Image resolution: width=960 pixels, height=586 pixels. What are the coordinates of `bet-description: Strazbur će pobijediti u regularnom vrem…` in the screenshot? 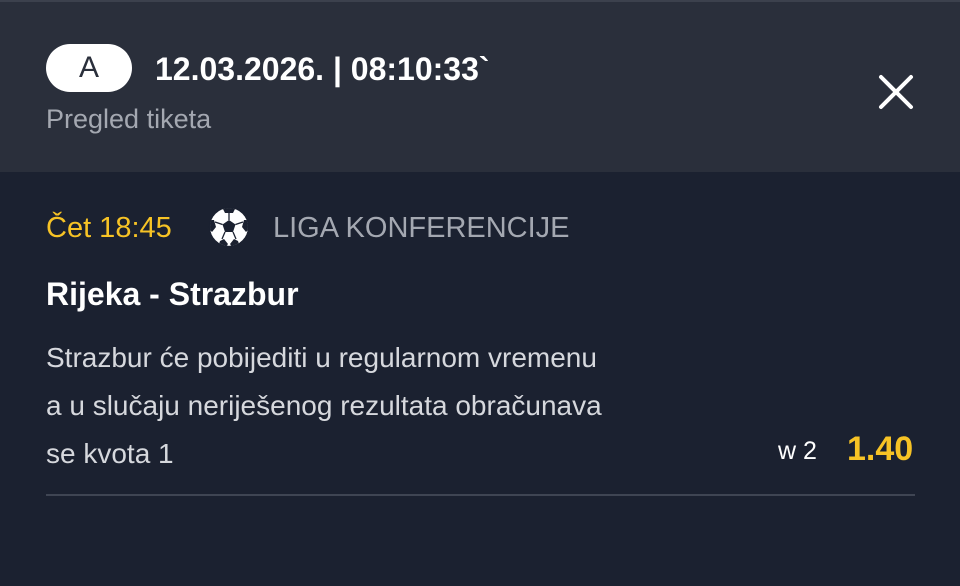 It's located at (324, 406).